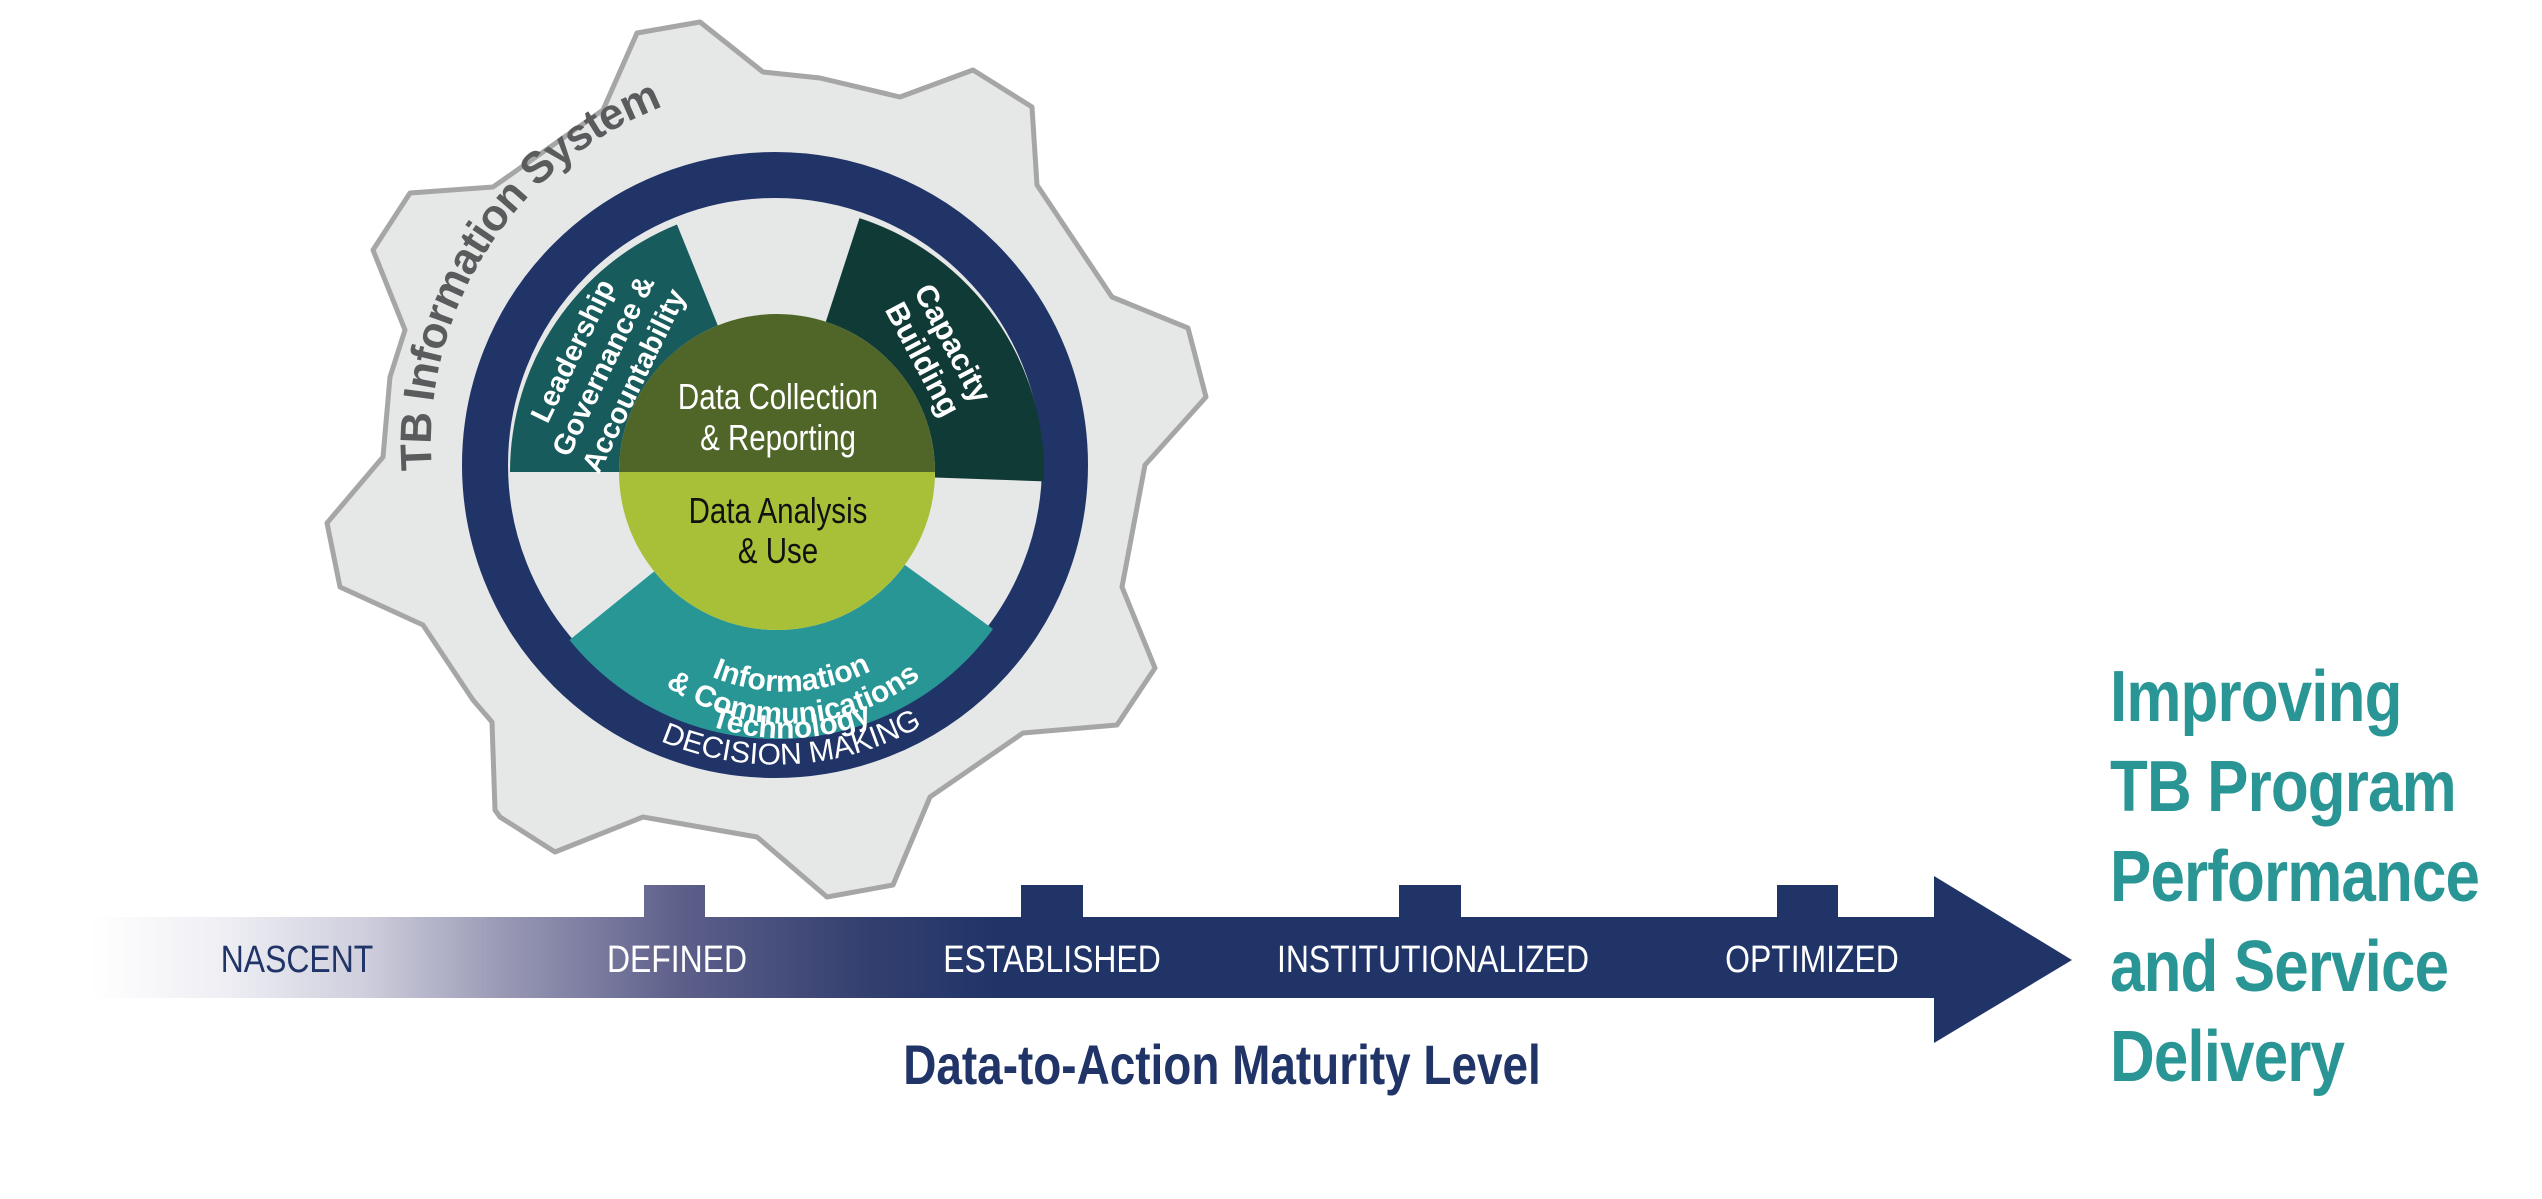 Image resolution: width=2542 pixels, height=1199 pixels. What do you see at coordinates (778, 396) in the screenshot?
I see `core-top-line-1: Data Collection` at bounding box center [778, 396].